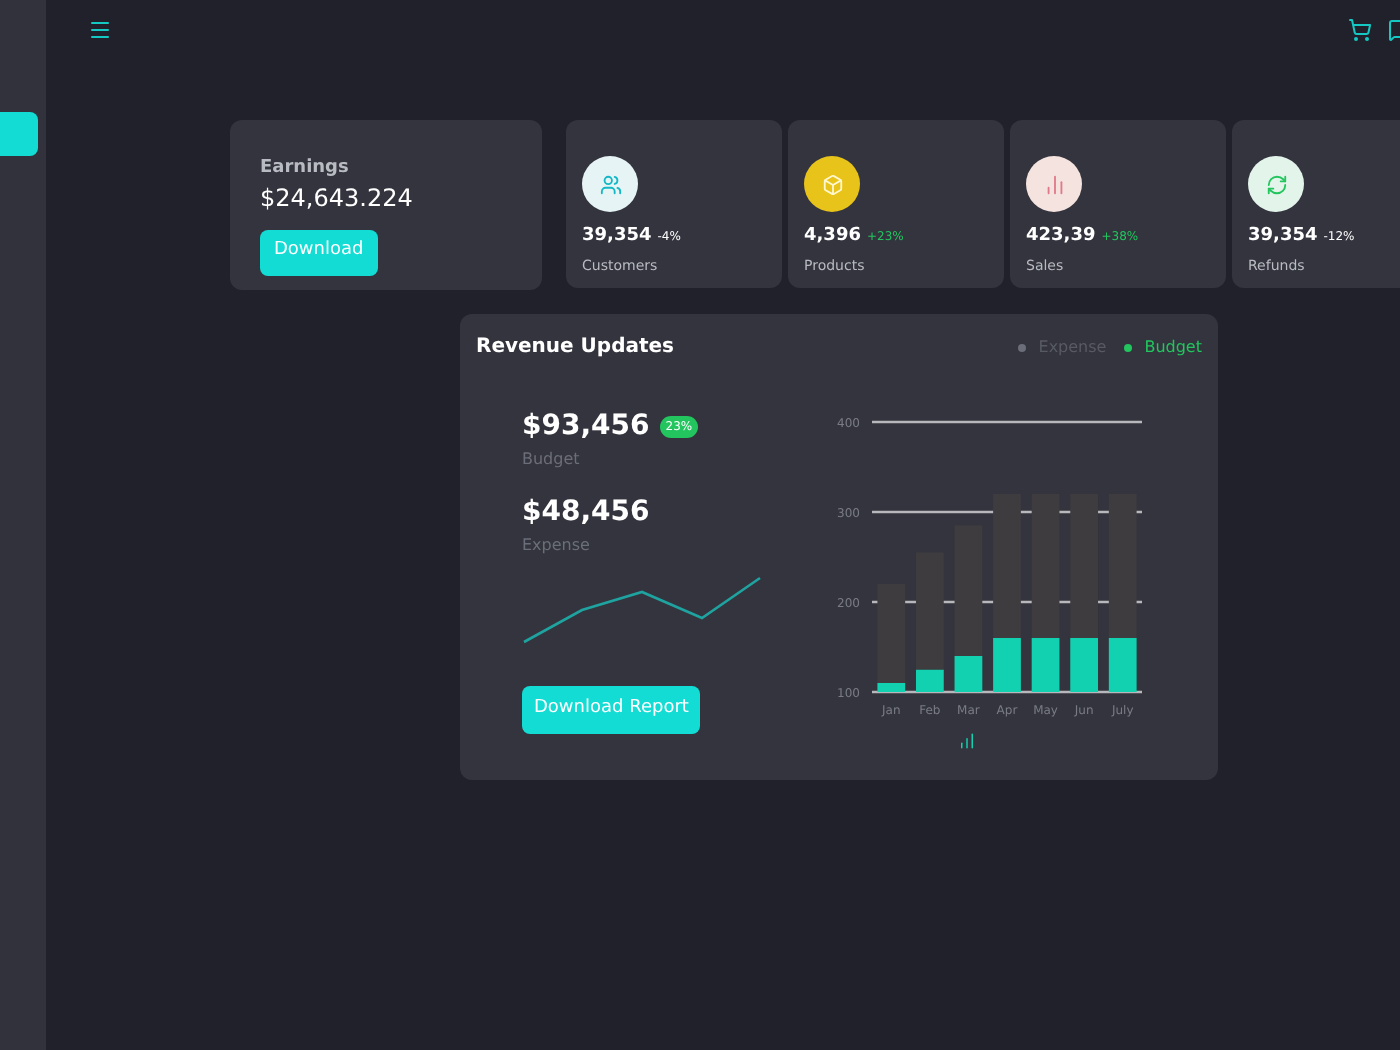 The image size is (1400, 1050). I want to click on stat-value: 423,39, so click(1061, 237).